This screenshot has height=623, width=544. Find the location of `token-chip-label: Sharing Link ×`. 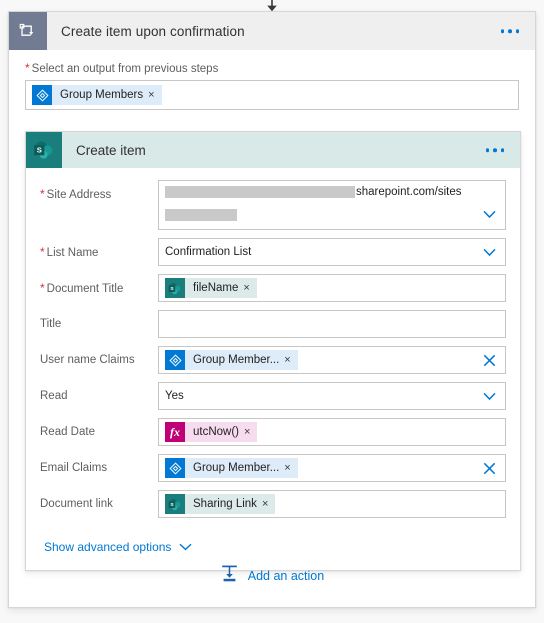

token-chip-label: Sharing Link × is located at coordinates (230, 504).